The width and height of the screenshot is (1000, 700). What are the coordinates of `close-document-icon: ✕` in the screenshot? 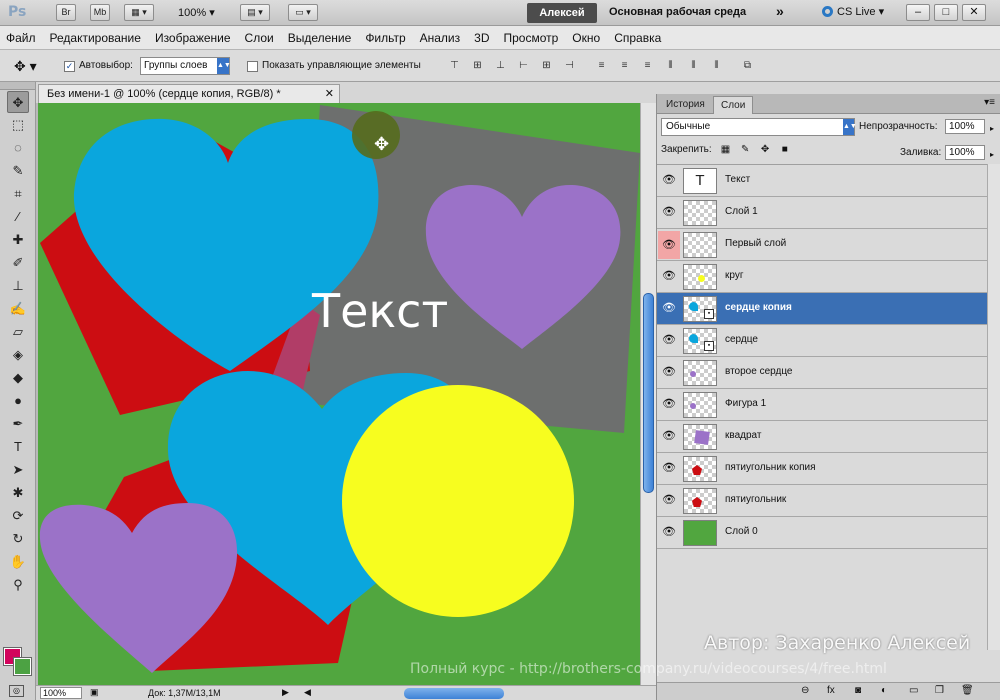 It's located at (329, 94).